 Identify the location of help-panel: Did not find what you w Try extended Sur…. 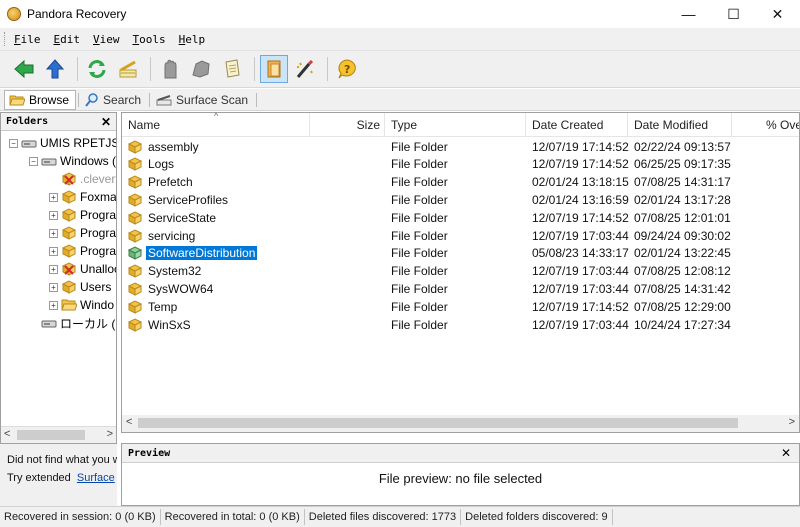
(58, 475).